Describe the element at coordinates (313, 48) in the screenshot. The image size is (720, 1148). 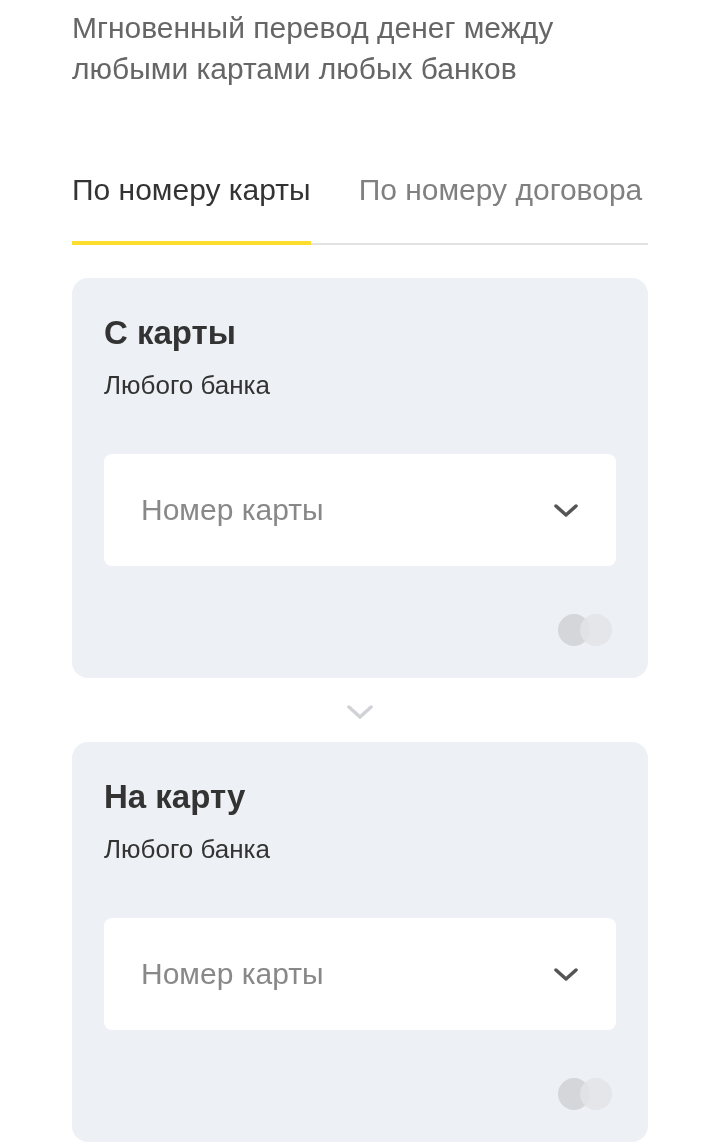
I see `intro-text: Мгновенный перевод денег между любыми картами любых банков` at that location.